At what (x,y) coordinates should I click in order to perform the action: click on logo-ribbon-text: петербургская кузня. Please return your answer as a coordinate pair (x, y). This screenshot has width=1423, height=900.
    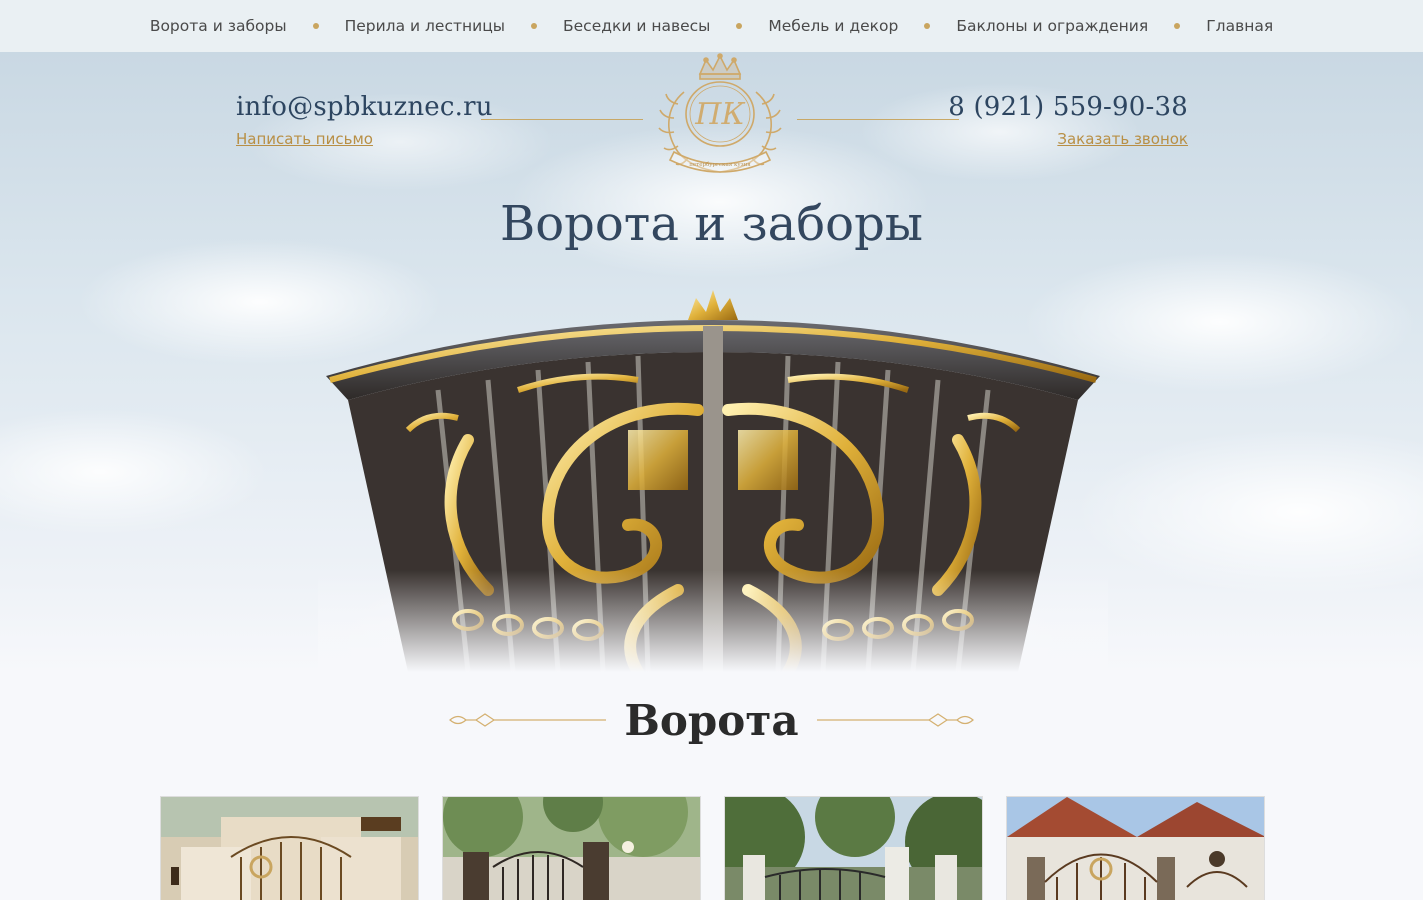
    Looking at the image, I should click on (720, 164).